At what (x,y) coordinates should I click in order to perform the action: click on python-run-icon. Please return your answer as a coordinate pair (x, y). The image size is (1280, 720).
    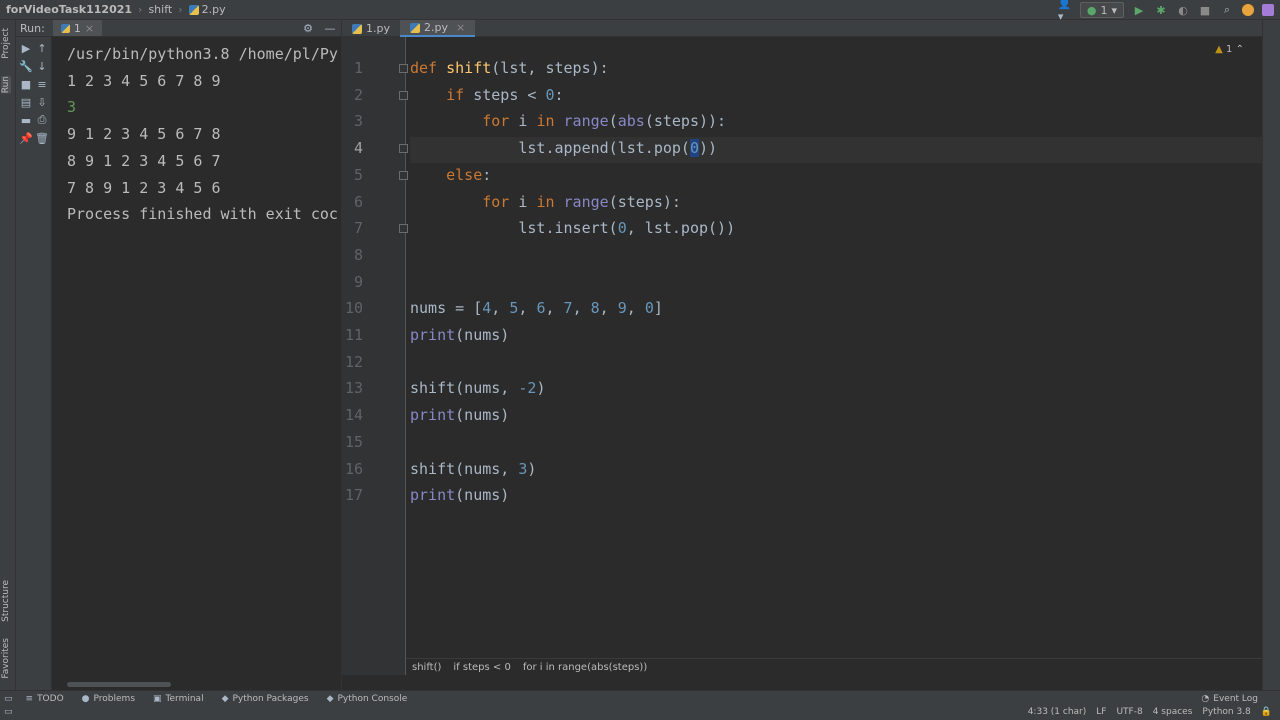
    Looking at the image, I should click on (65, 28).